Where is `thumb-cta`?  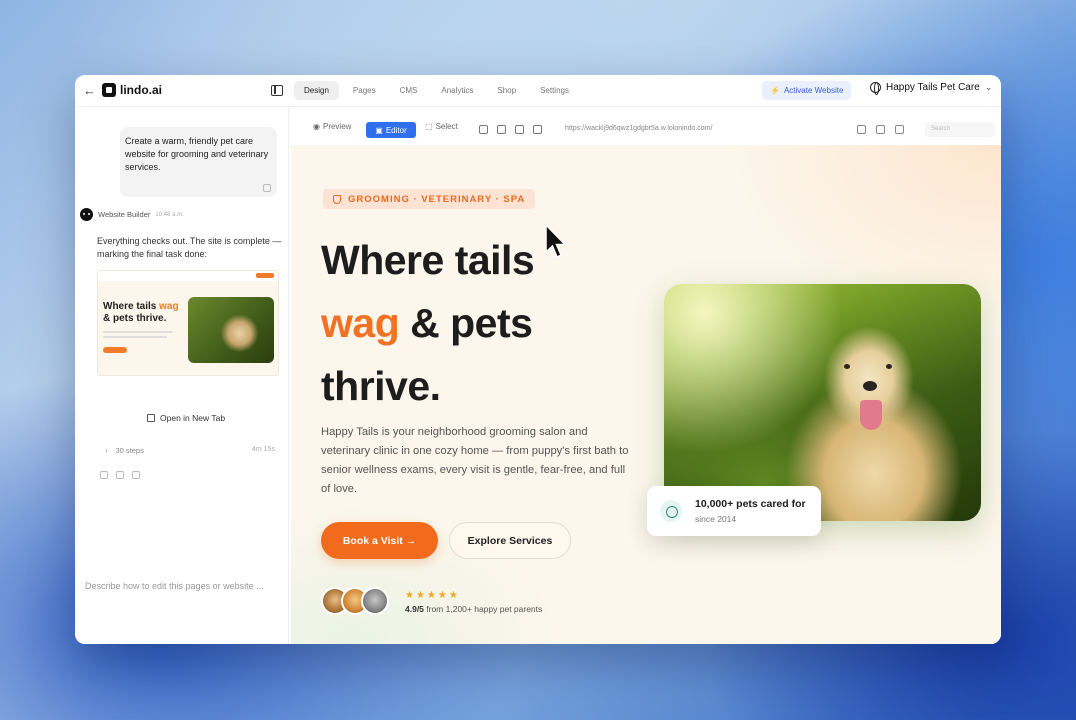
thumb-cta is located at coordinates (115, 350).